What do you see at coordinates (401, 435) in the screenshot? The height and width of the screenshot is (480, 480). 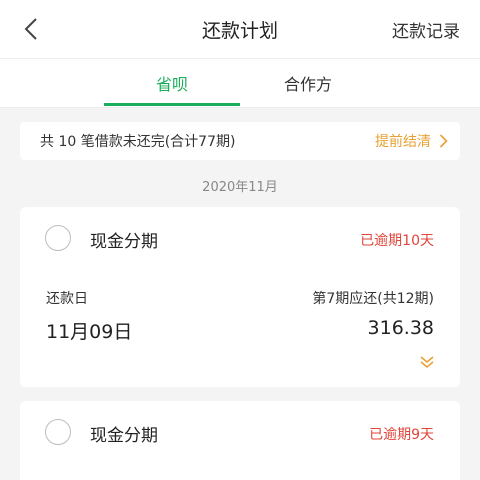 I see `overdue-status: 已逾期9天` at bounding box center [401, 435].